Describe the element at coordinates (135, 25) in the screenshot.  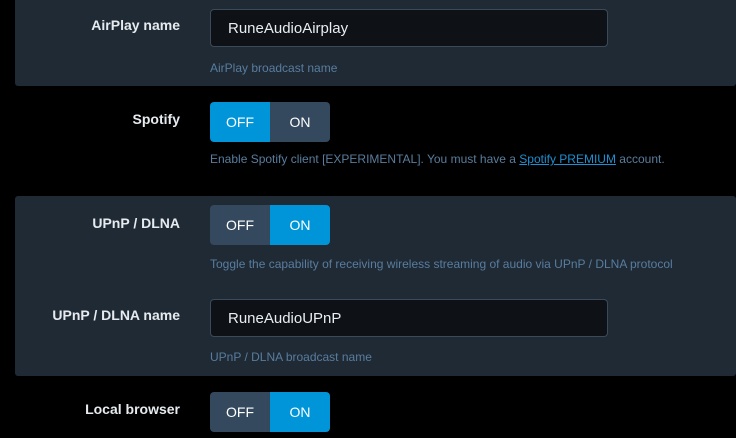
I see `airplay-name-label: AirPlay name` at that location.